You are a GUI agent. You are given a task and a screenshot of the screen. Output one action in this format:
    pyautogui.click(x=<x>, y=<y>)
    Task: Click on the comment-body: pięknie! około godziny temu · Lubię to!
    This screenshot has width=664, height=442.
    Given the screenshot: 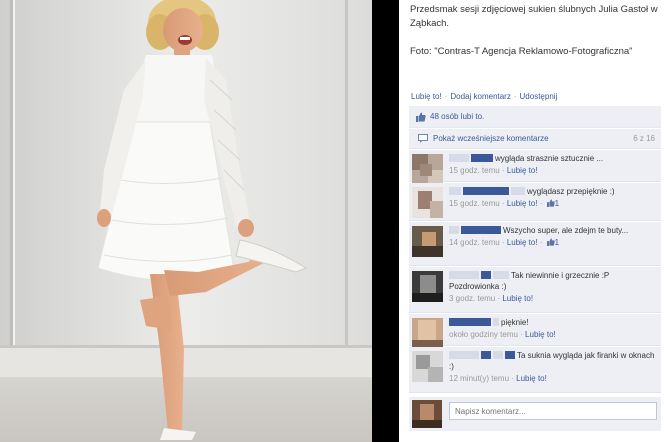 What is the action you would take?
    pyautogui.click(x=553, y=328)
    